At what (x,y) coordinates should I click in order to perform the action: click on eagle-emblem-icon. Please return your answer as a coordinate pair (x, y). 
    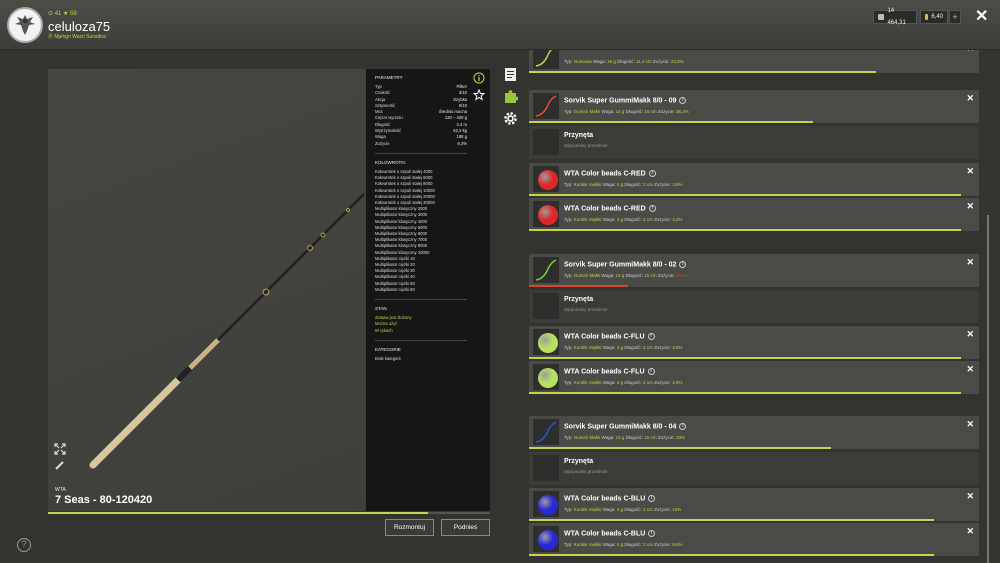
    Looking at the image, I should click on (25, 25).